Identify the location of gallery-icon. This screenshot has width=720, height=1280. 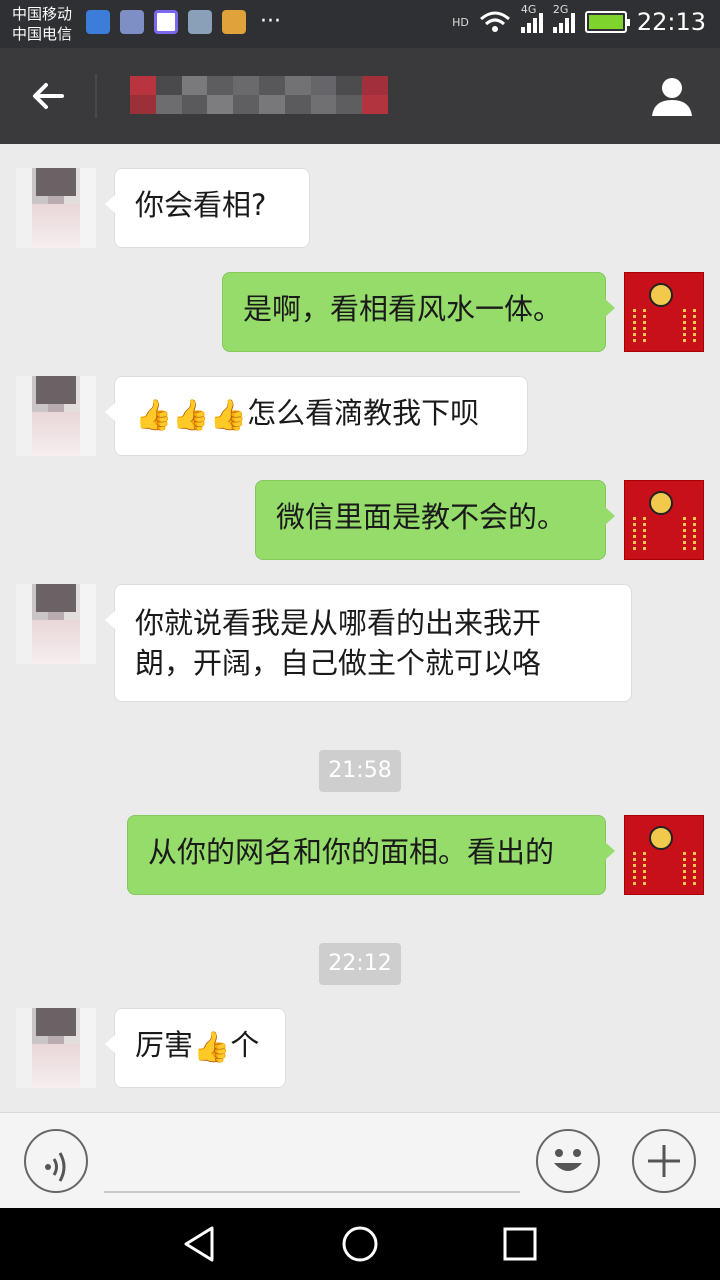
(200, 22).